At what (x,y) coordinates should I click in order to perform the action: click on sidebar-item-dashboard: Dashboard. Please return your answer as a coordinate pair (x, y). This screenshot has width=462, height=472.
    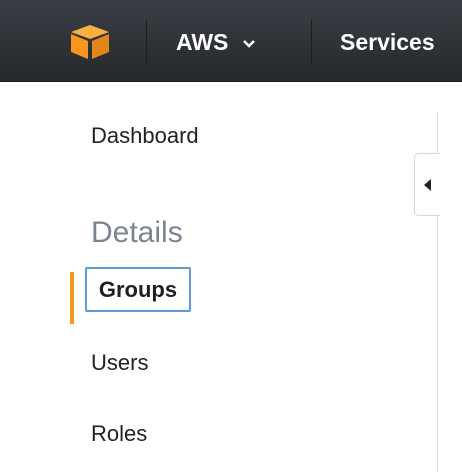
    Looking at the image, I should click on (145, 136).